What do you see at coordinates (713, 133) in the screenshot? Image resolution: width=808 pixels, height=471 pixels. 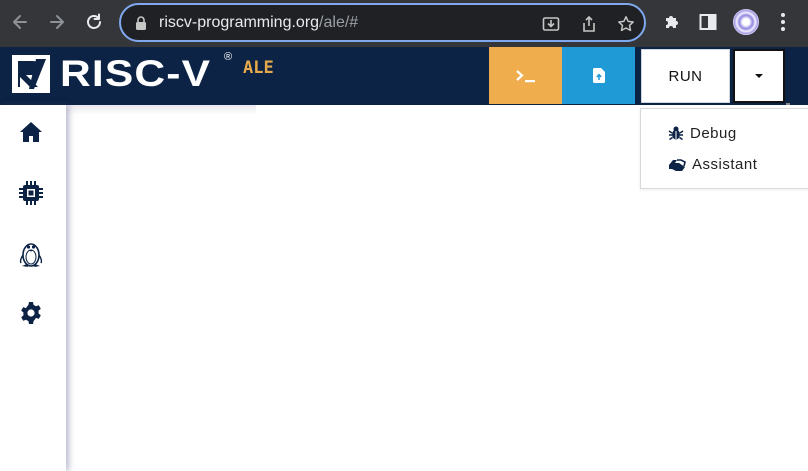 I see `menu-item-debug-label: Debug` at bounding box center [713, 133].